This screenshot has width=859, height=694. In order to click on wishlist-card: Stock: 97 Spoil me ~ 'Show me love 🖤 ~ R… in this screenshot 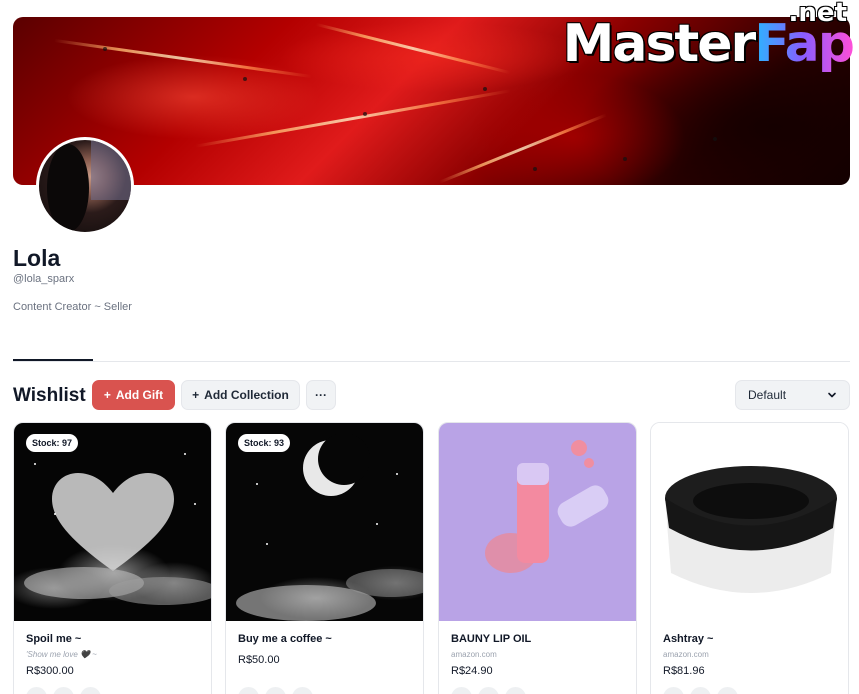, I will do `click(112, 558)`.